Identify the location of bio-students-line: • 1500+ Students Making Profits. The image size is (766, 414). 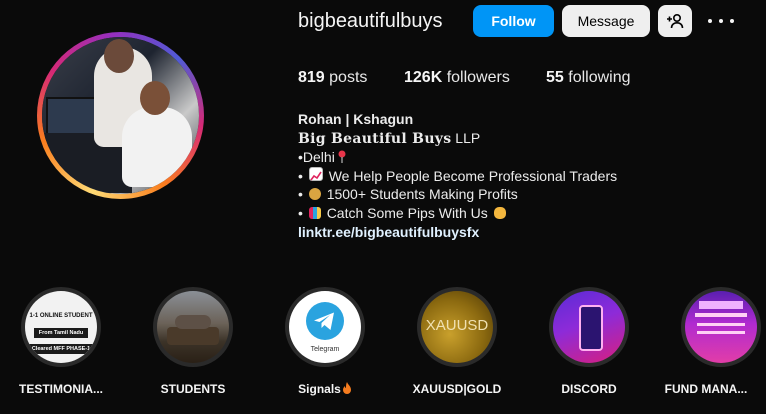
(408, 194).